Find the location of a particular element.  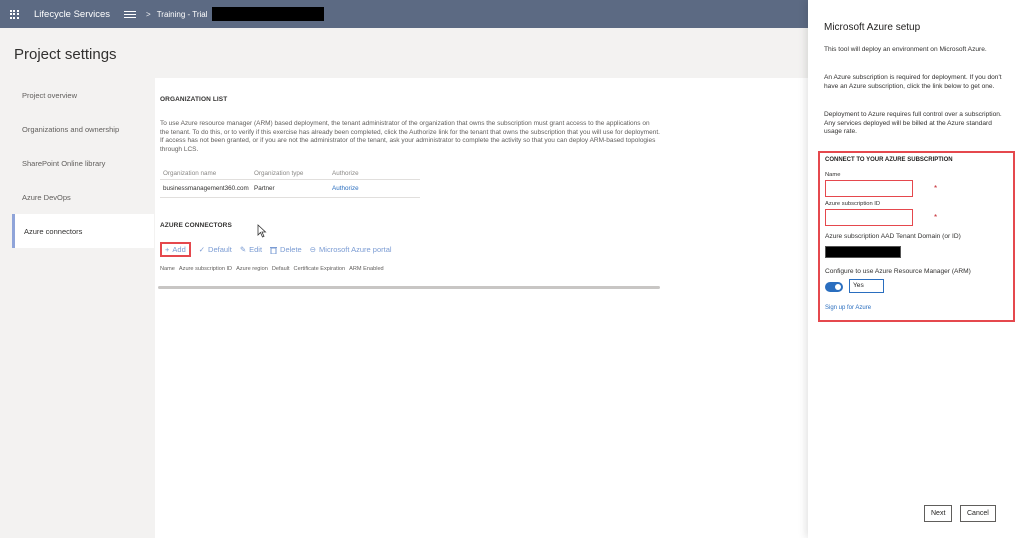

checkmark-icon: ✓ is located at coordinates (202, 249).